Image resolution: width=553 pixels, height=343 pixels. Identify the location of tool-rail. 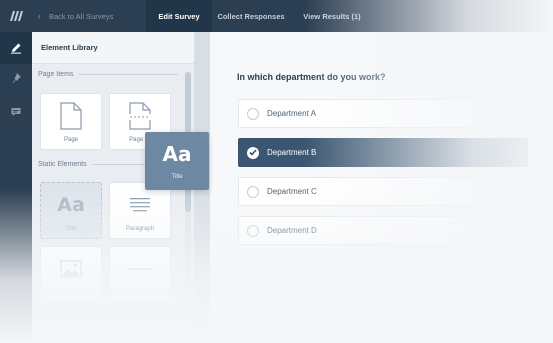
(16, 187).